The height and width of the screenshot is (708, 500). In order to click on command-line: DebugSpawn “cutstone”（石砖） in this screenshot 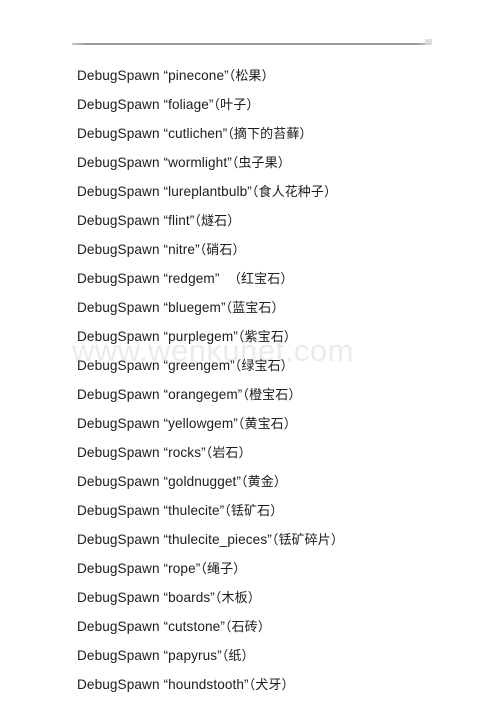, I will do `click(277, 626)`.